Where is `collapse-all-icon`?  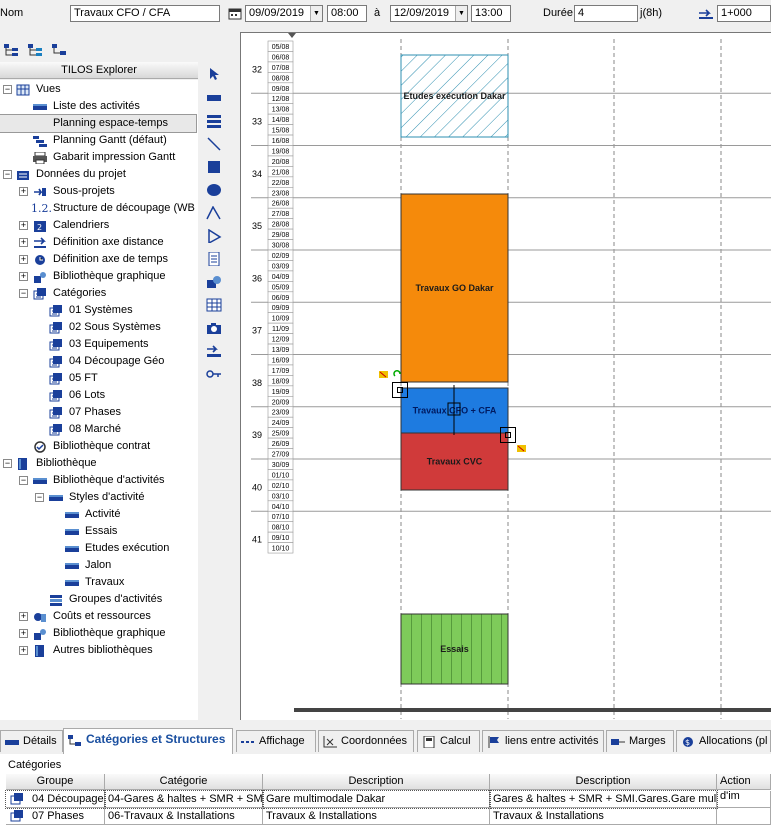
collapse-all-icon is located at coordinates (35, 50).